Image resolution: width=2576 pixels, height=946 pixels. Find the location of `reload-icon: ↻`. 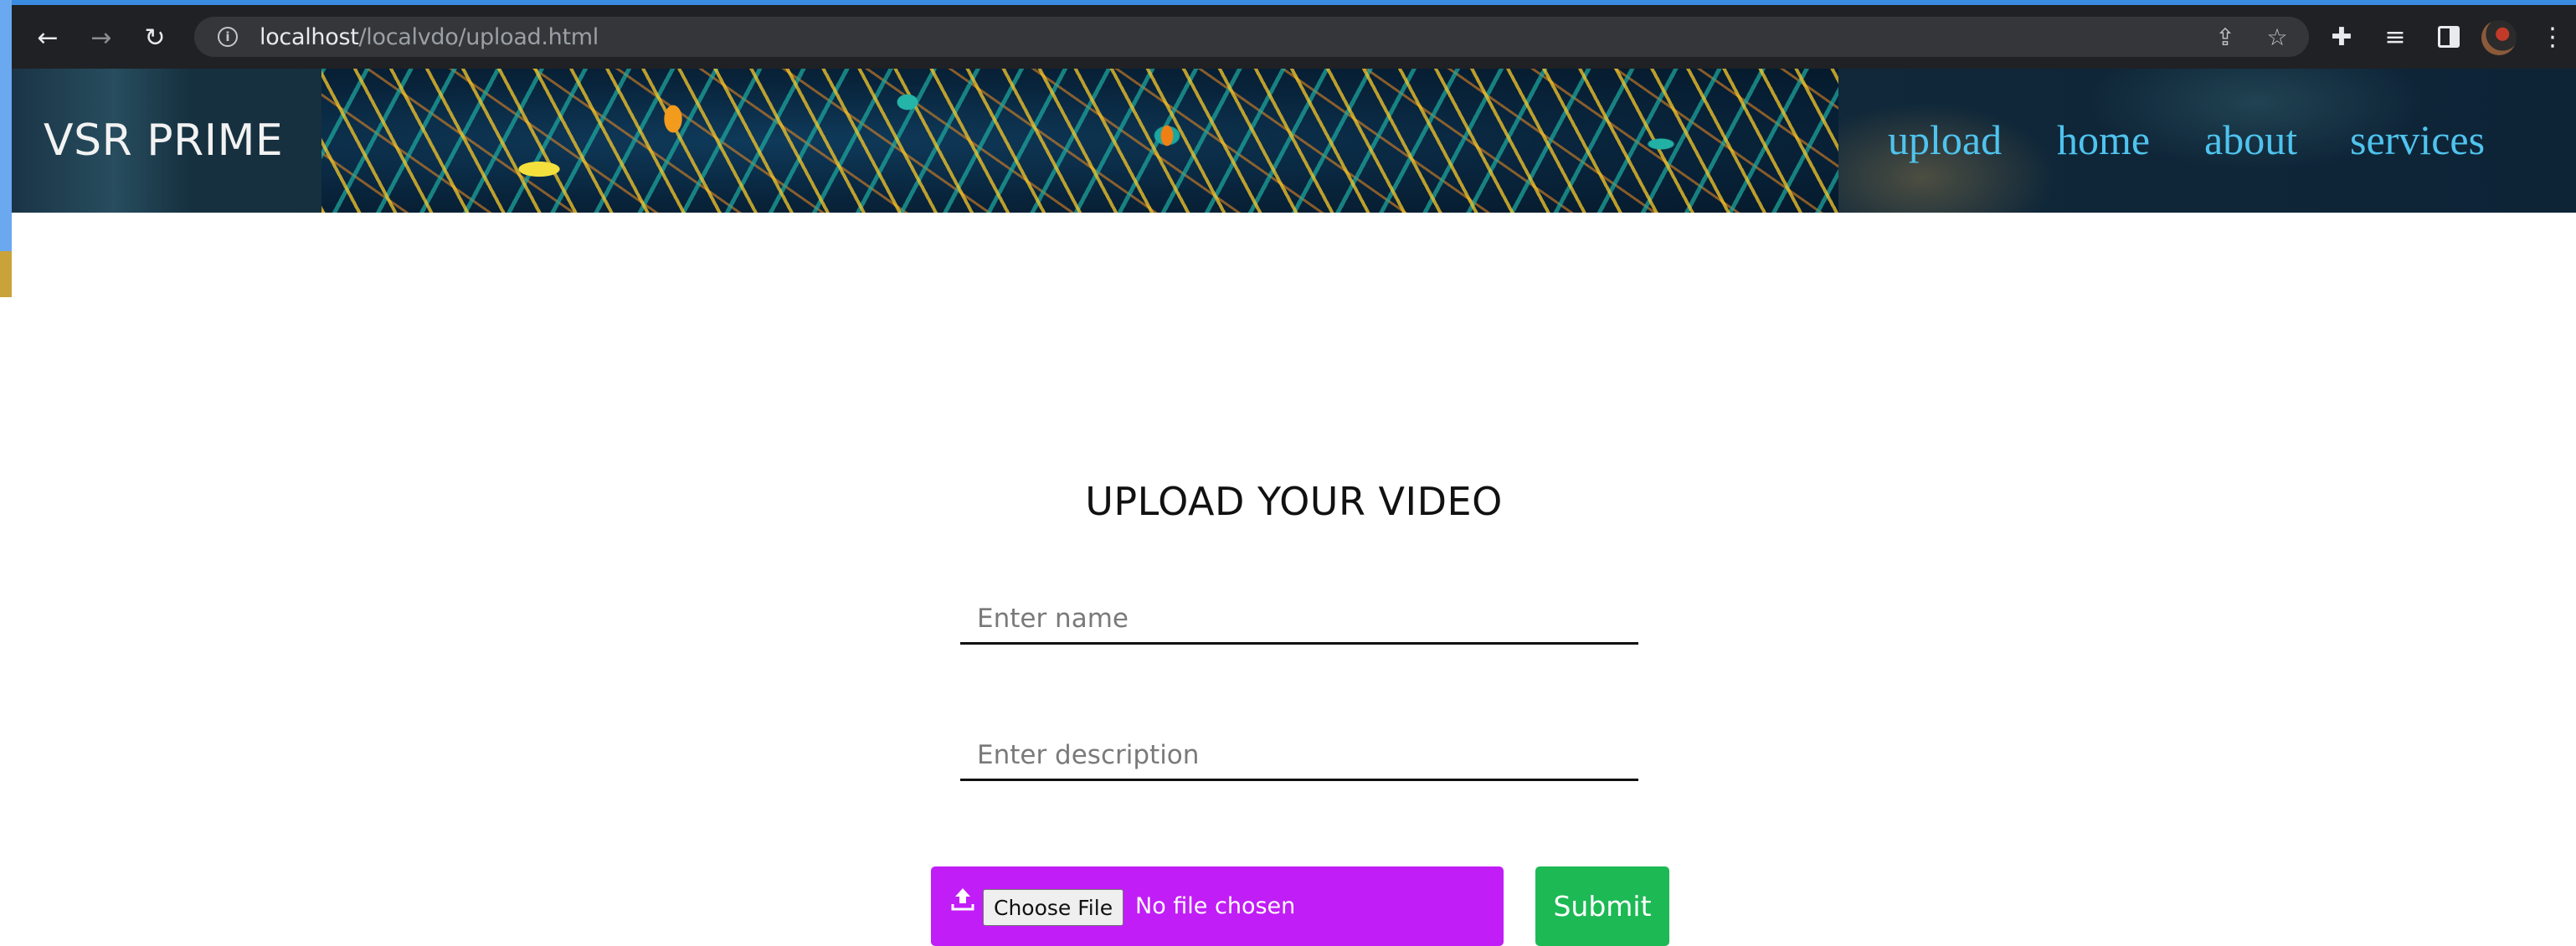

reload-icon: ↻ is located at coordinates (155, 38).